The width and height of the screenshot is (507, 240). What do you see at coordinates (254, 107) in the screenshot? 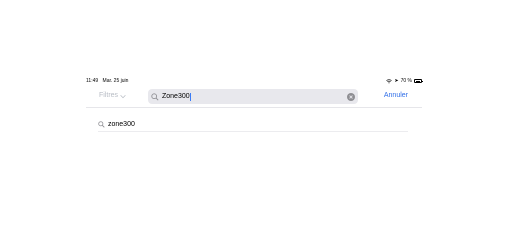
I see `nav-divider` at bounding box center [254, 107].